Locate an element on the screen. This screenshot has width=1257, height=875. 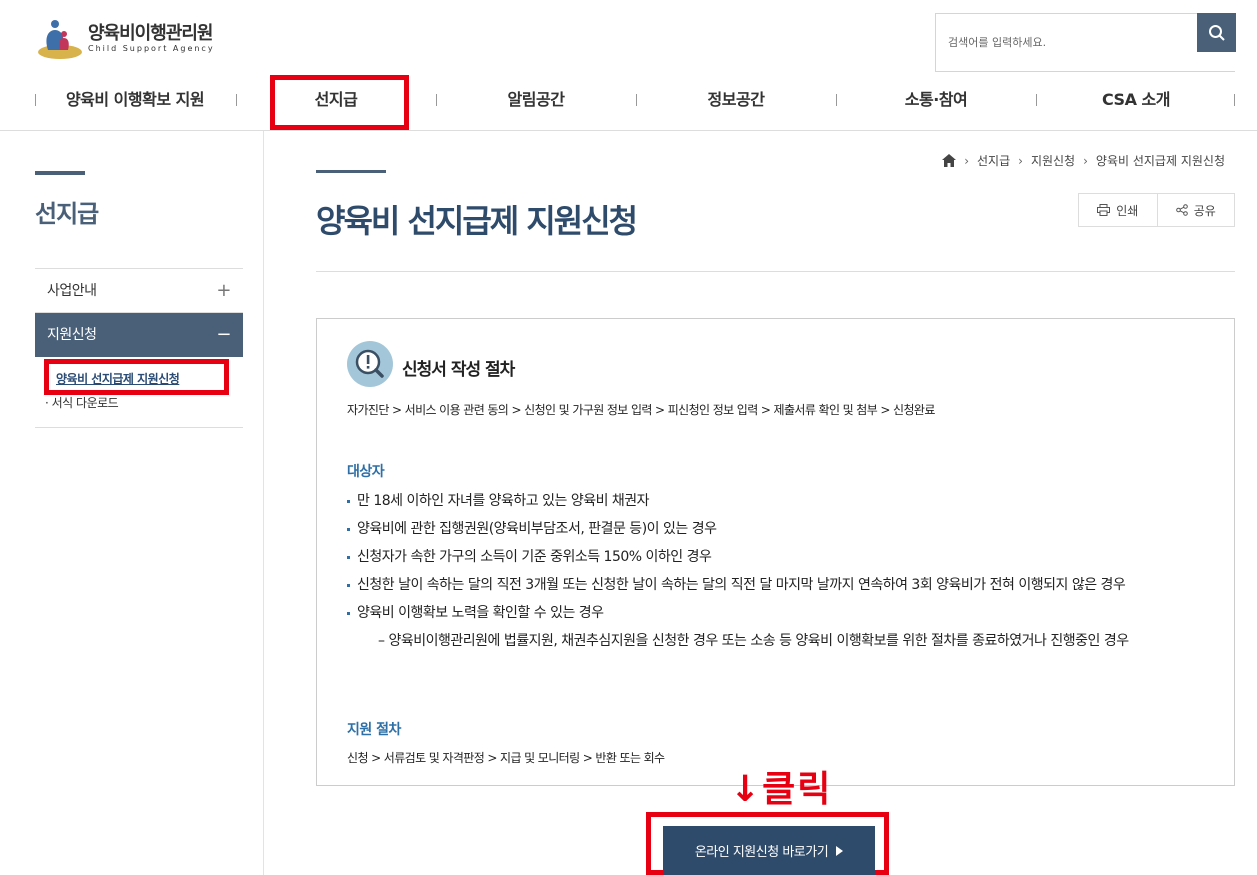
sidebar-item-label: 사업안내 is located at coordinates (72, 291).